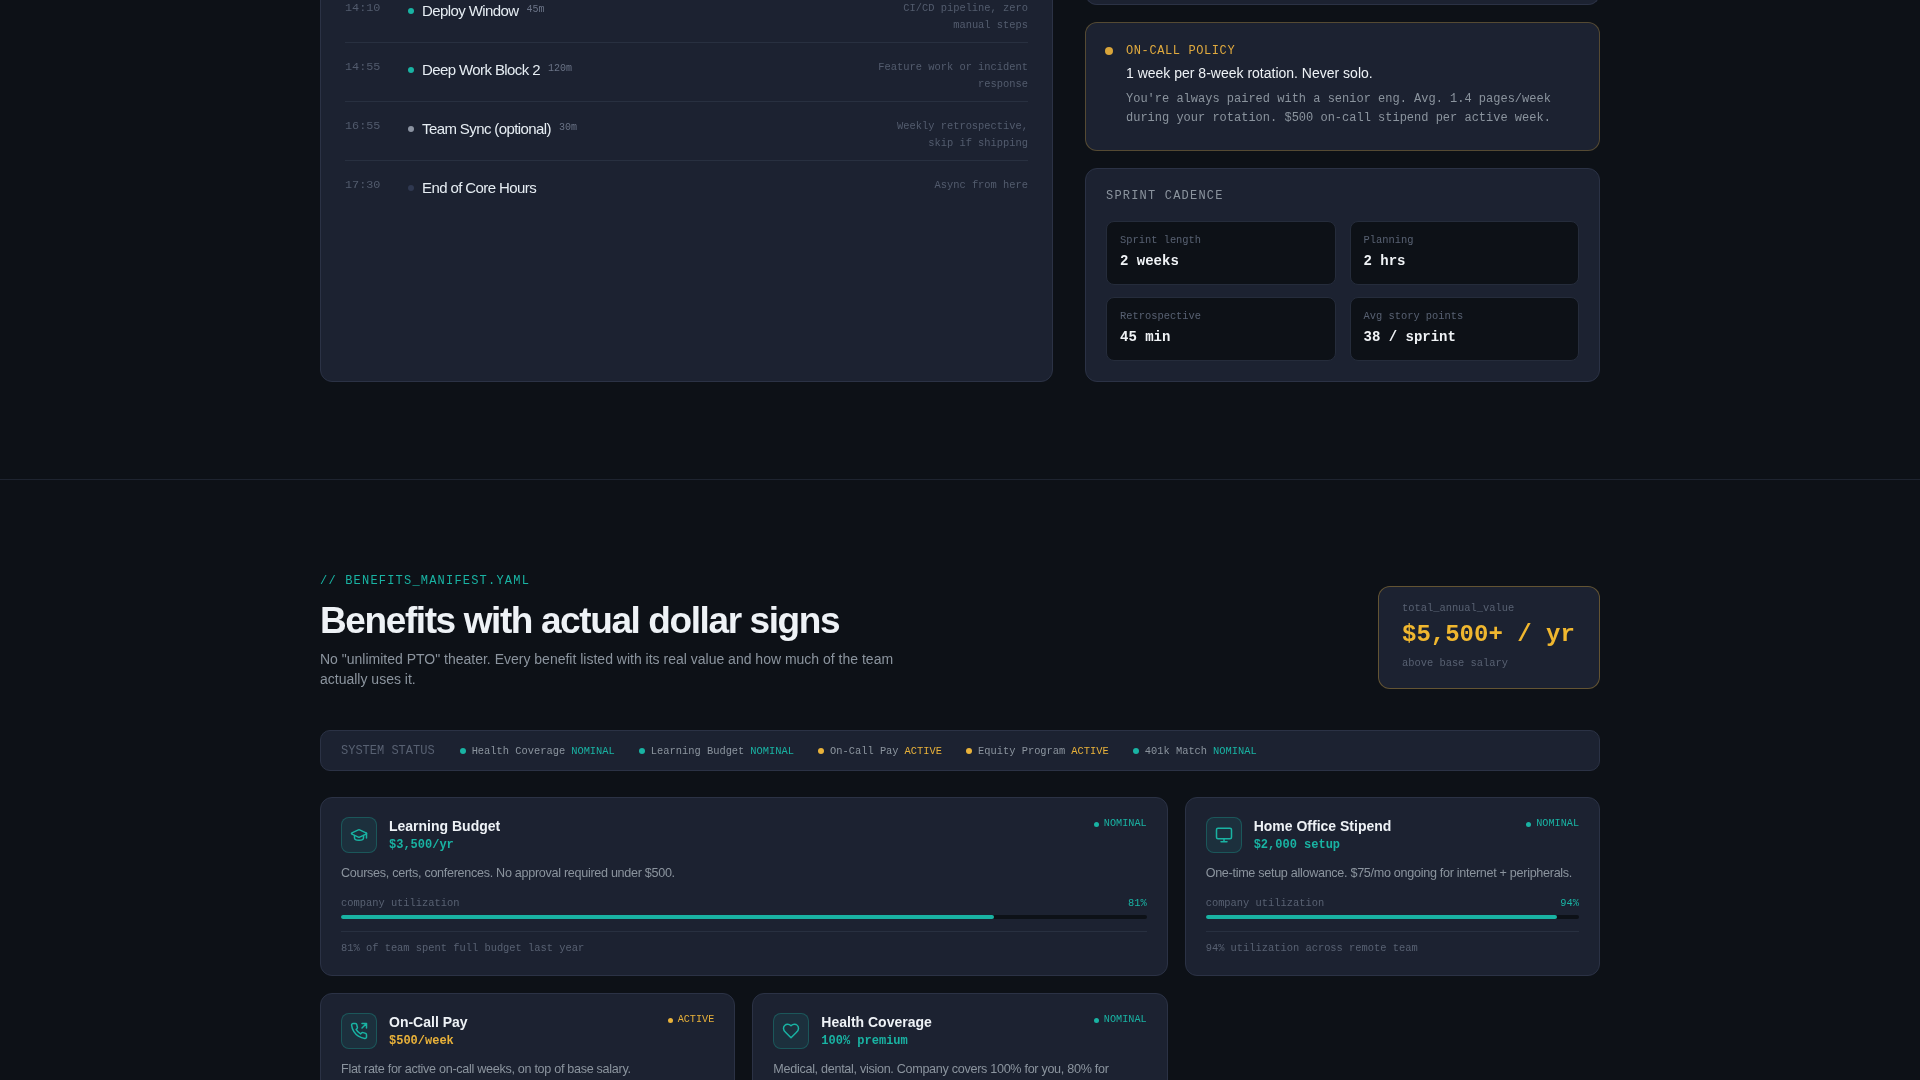  I want to click on time-label: 16:55, so click(363, 126).